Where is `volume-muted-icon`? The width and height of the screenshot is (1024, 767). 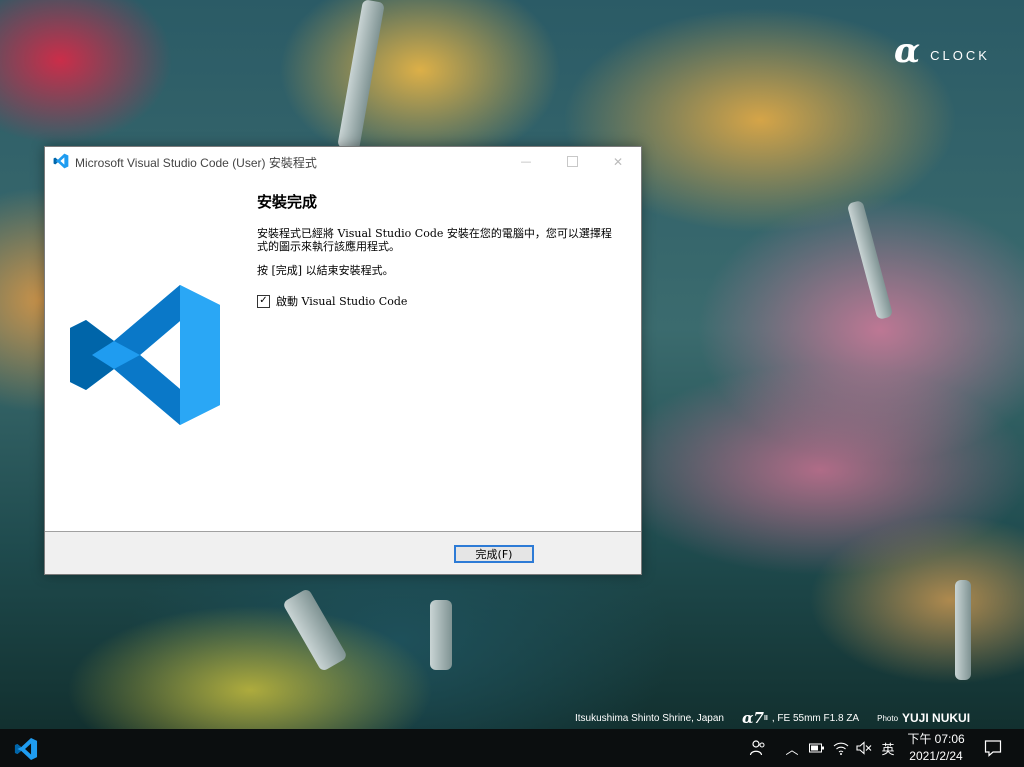 volume-muted-icon is located at coordinates (864, 748).